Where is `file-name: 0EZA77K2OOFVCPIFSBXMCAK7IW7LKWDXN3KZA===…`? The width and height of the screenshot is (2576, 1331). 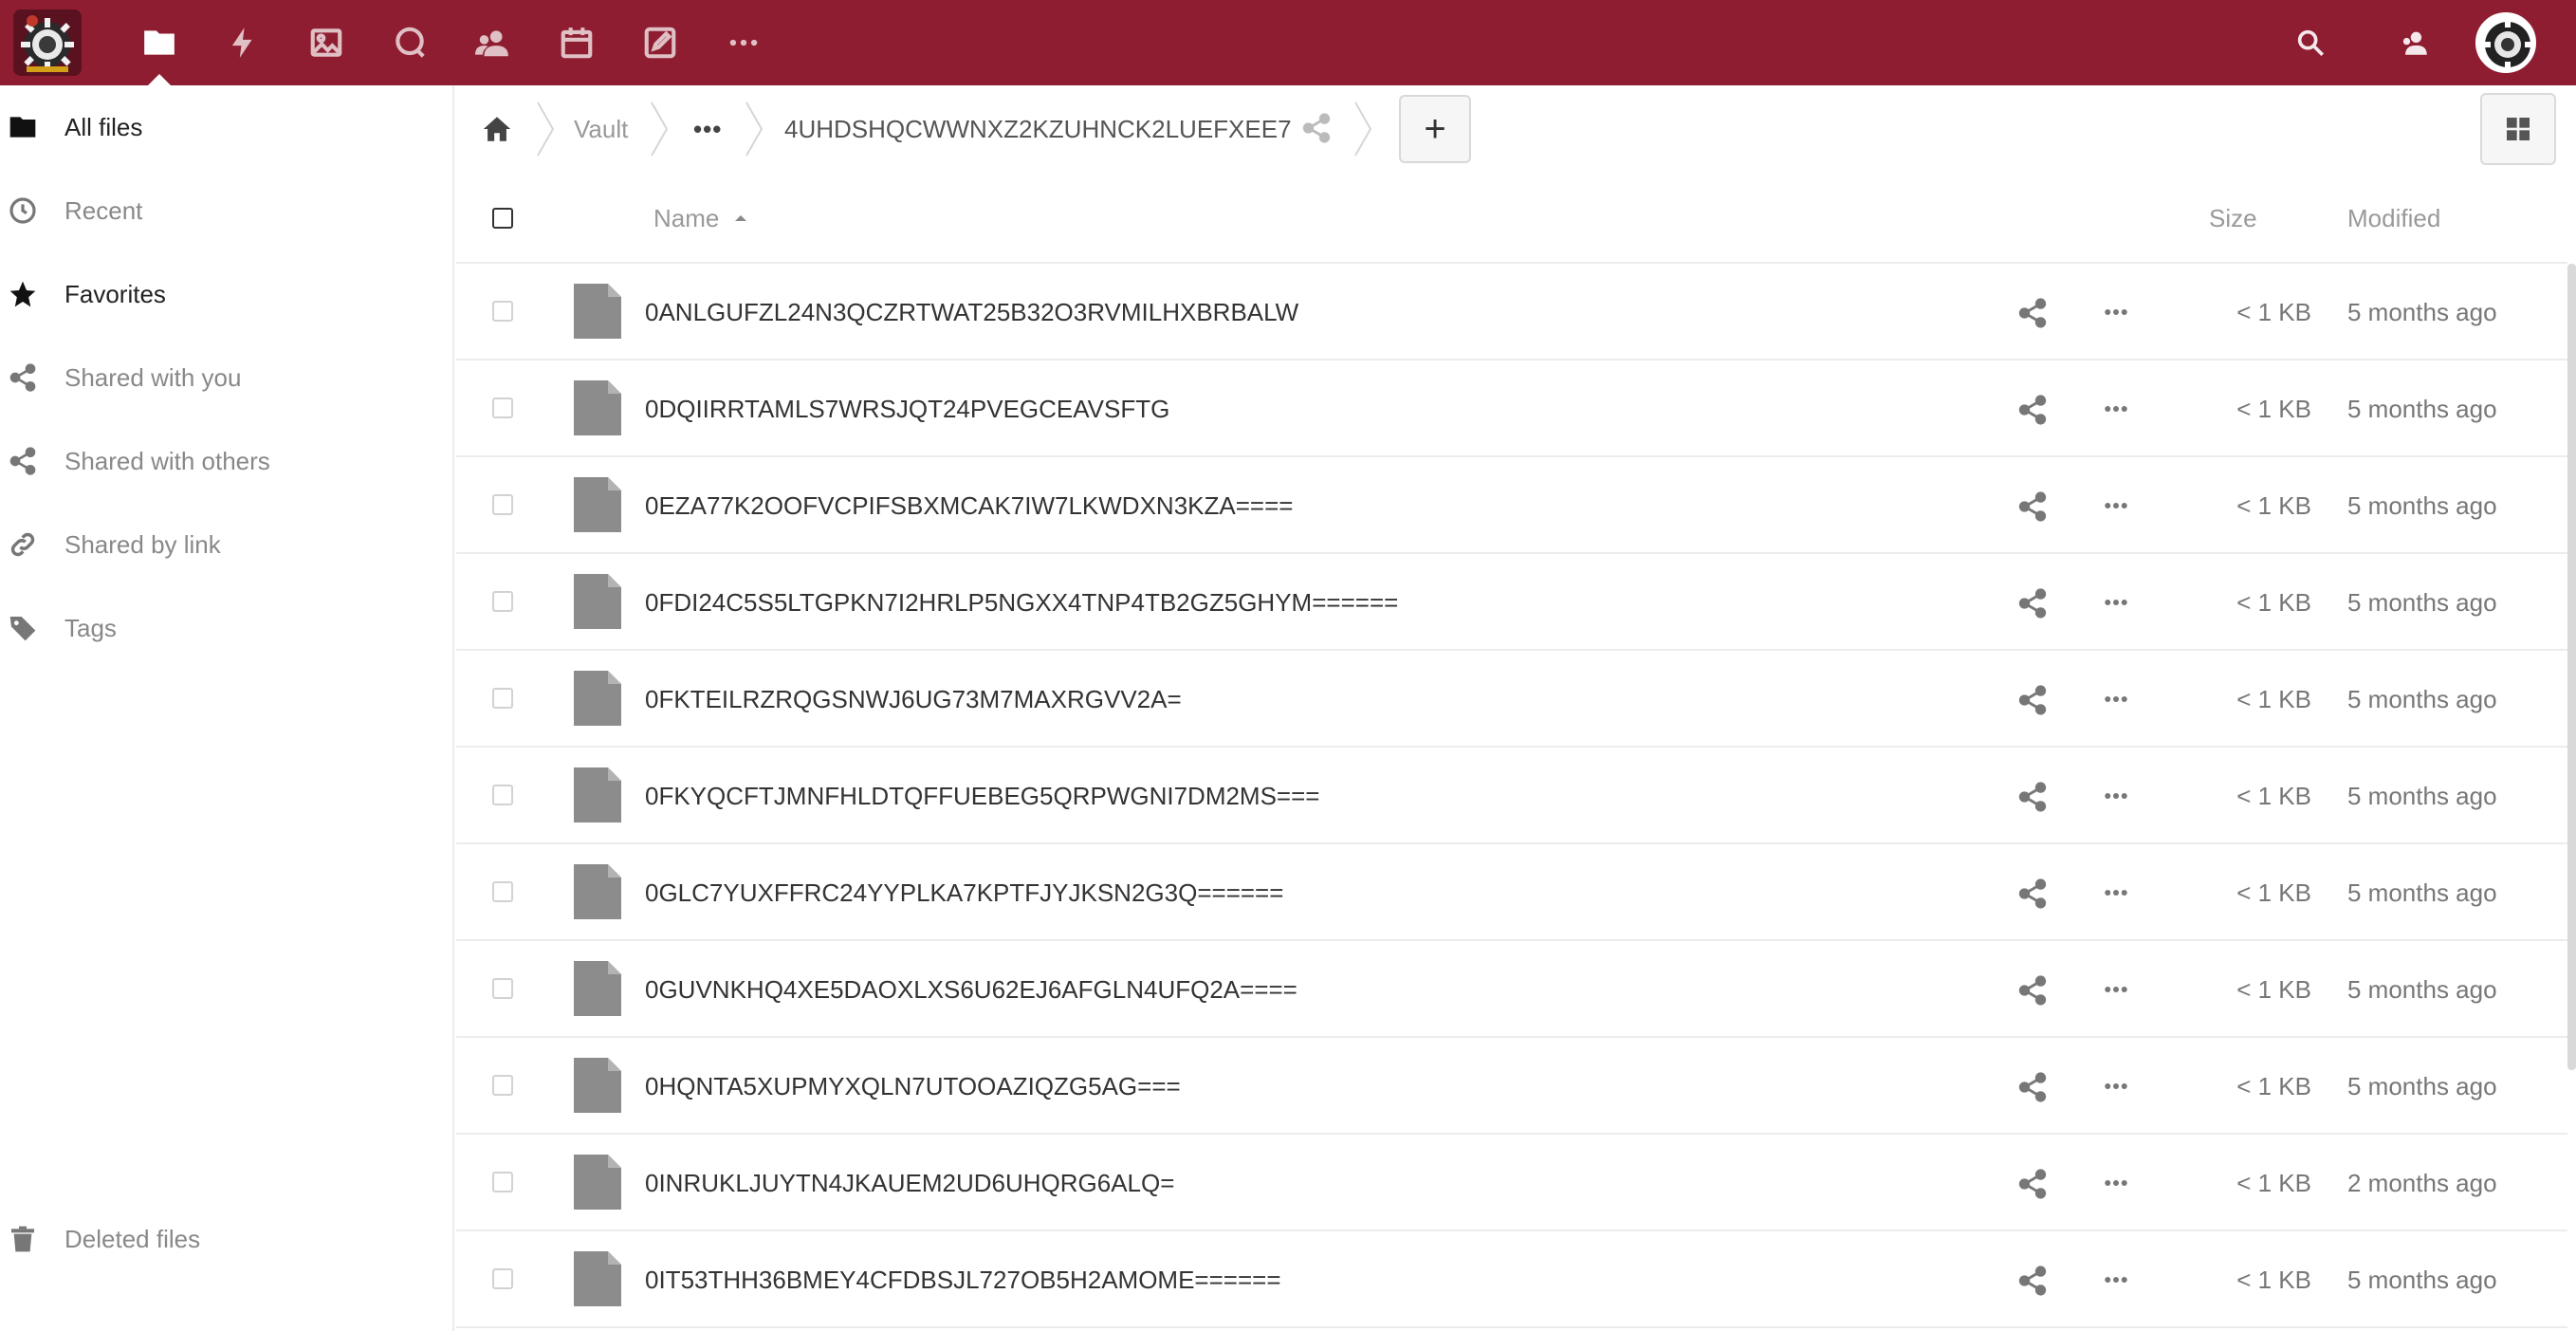 file-name: 0EZA77K2OOFVCPIFSBXMCAK7IW7LKWDXN3KZA===… is located at coordinates (969, 505).